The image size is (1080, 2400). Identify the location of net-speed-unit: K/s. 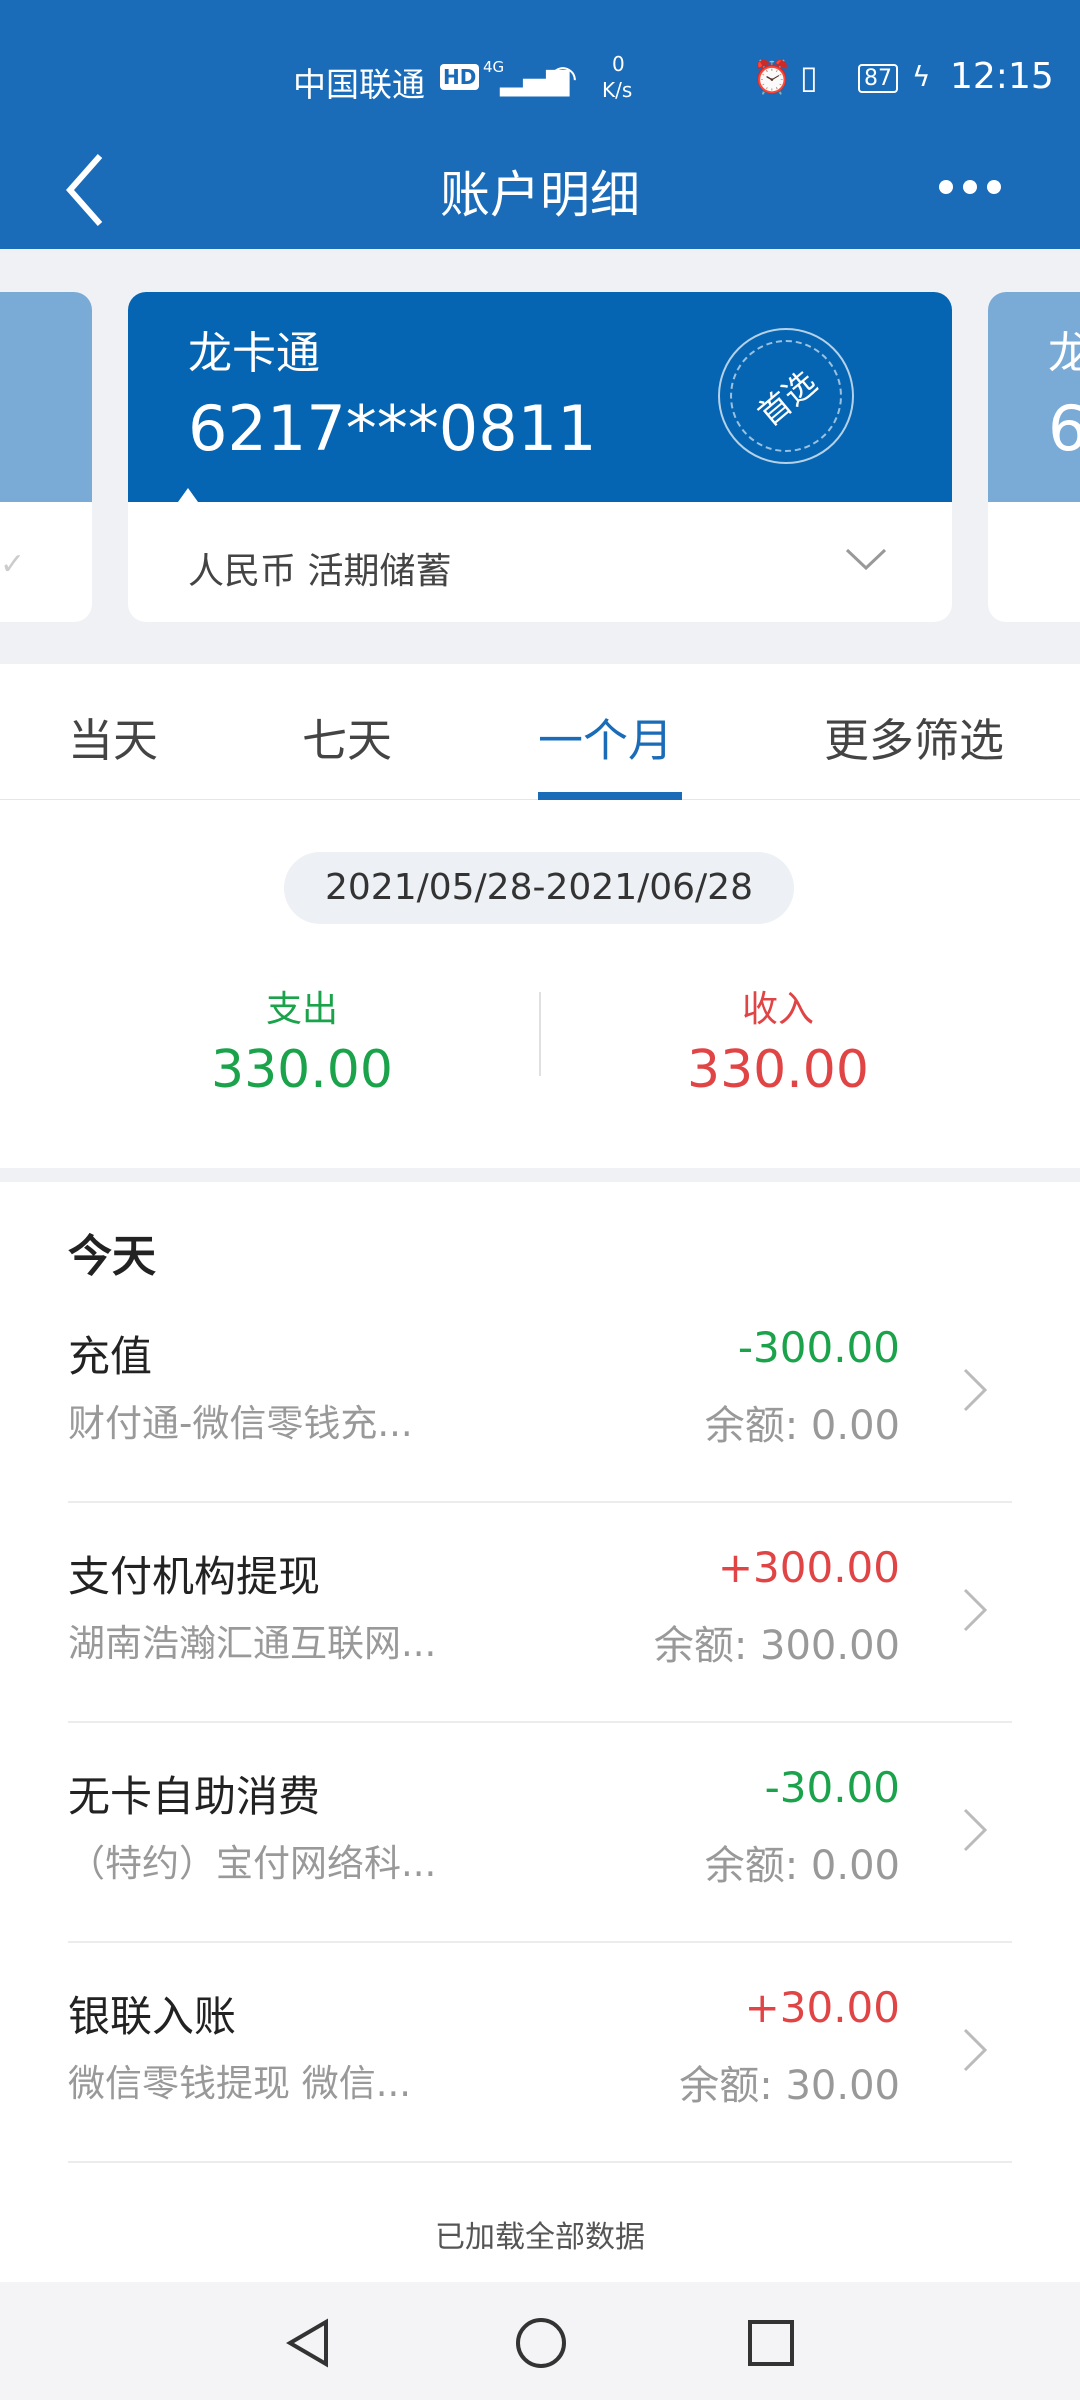
(617, 90).